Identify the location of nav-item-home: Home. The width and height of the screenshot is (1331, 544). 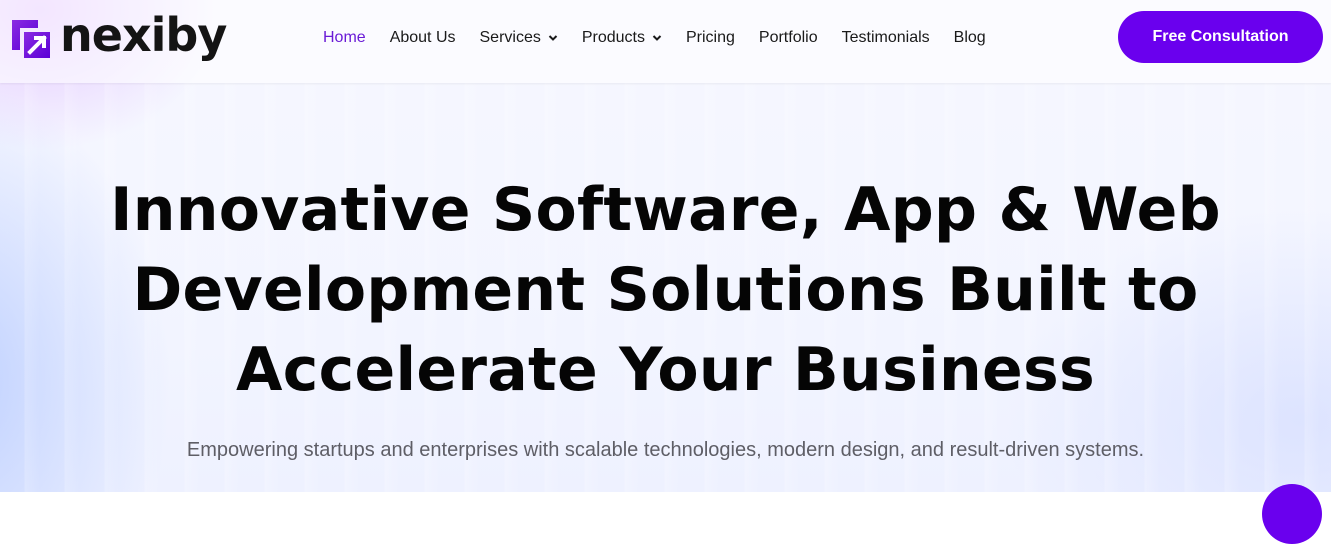
(344, 38).